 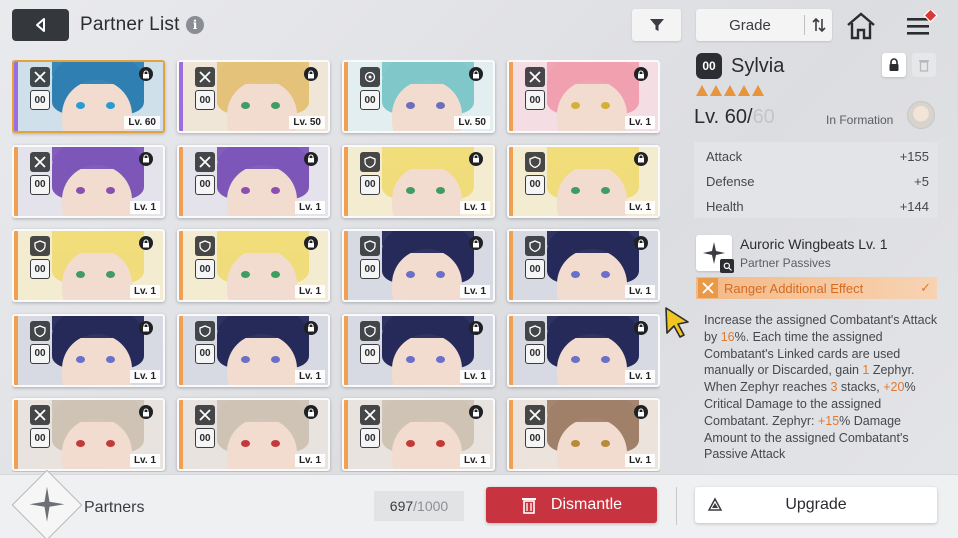 I want to click on level-display: Lv. 60/60, so click(x=734, y=117).